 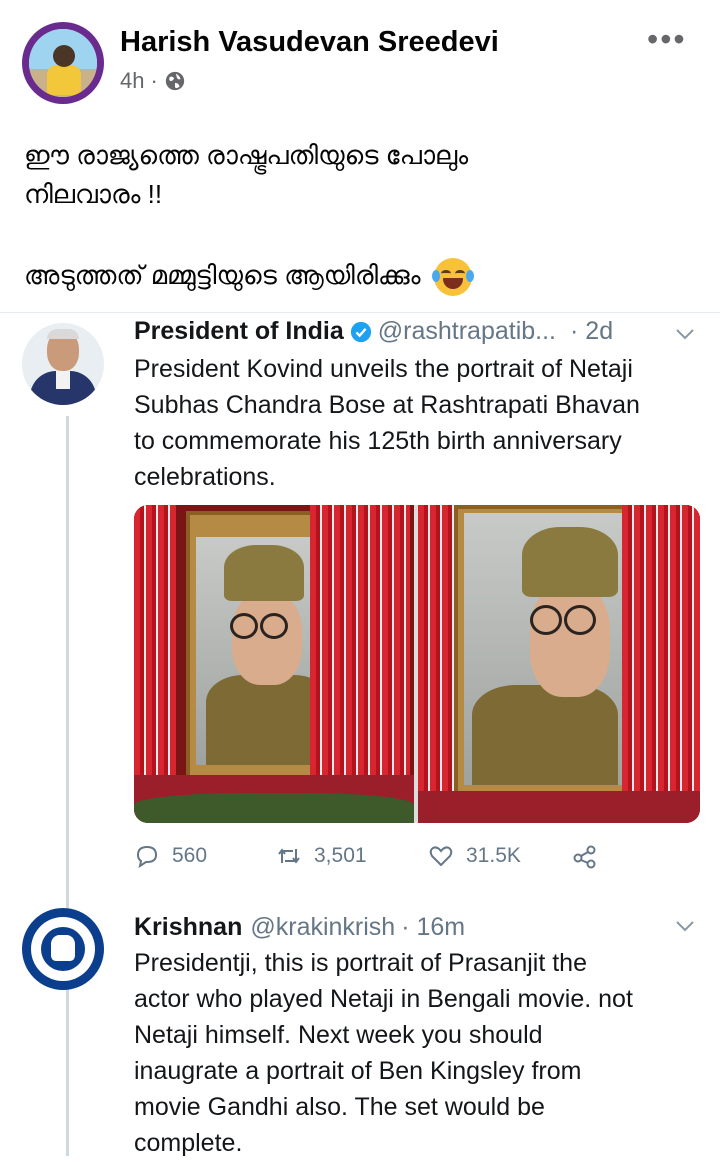 I want to click on tweet1-avatar, so click(x=63, y=364).